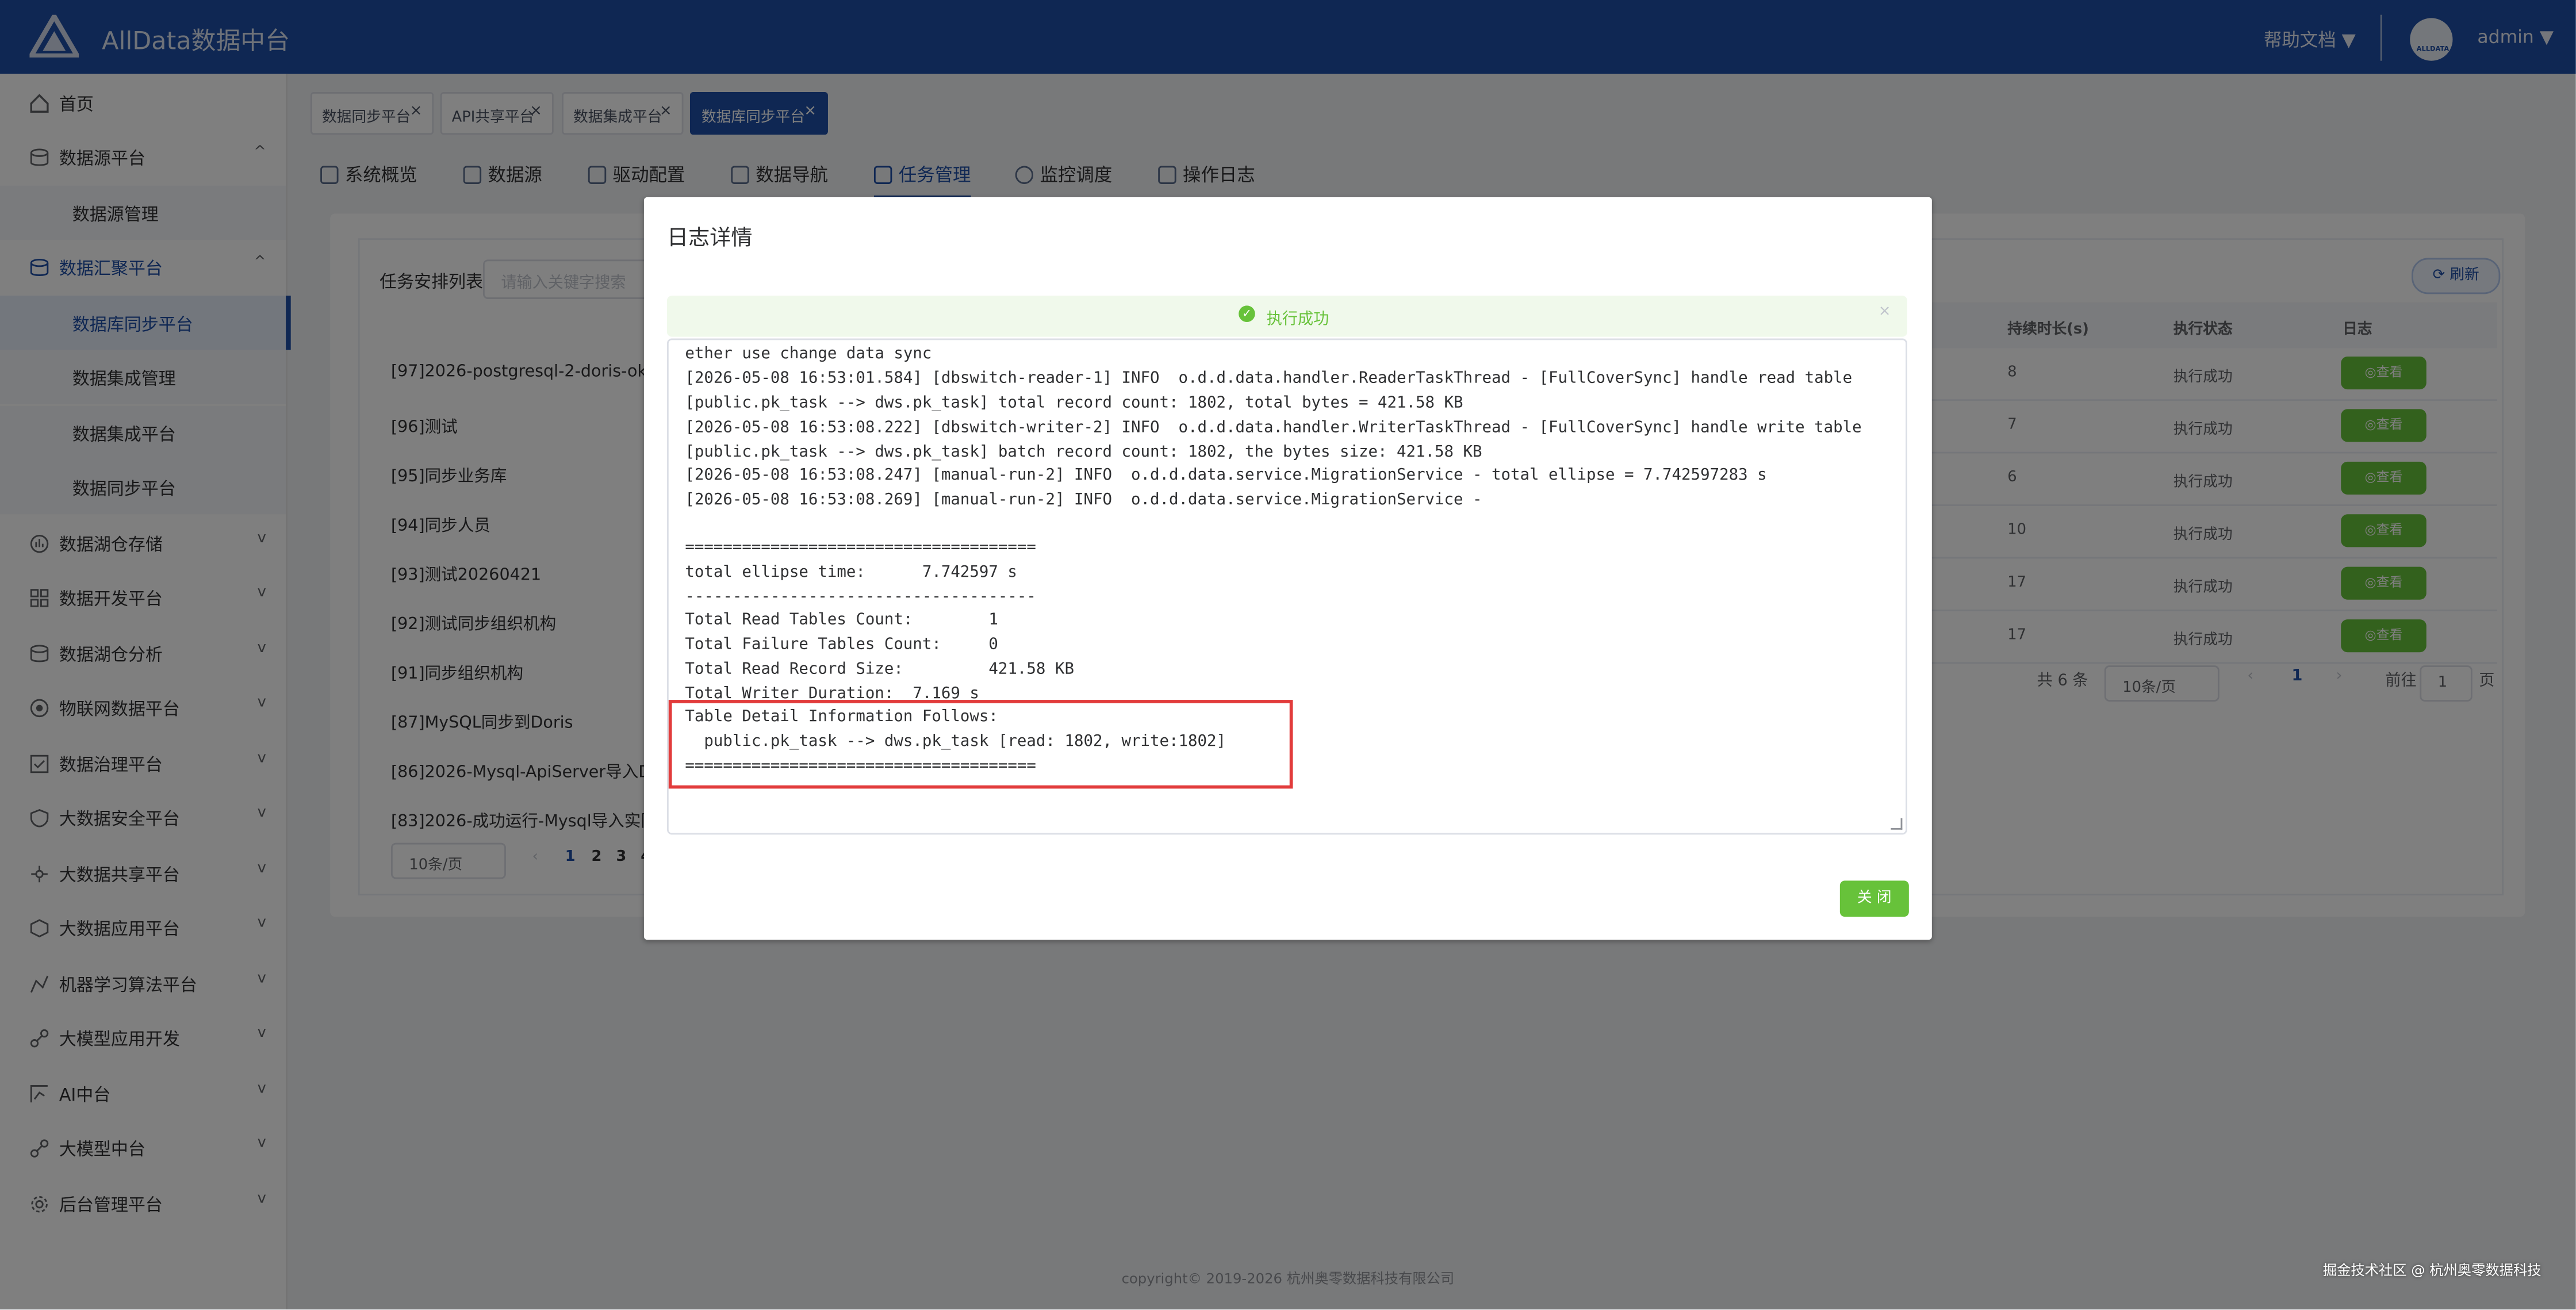 The height and width of the screenshot is (1310, 2576). Describe the element at coordinates (2432, 1271) in the screenshot. I see `watermark: 掘金技术社区 @ 杭州奥零数据科技` at that location.